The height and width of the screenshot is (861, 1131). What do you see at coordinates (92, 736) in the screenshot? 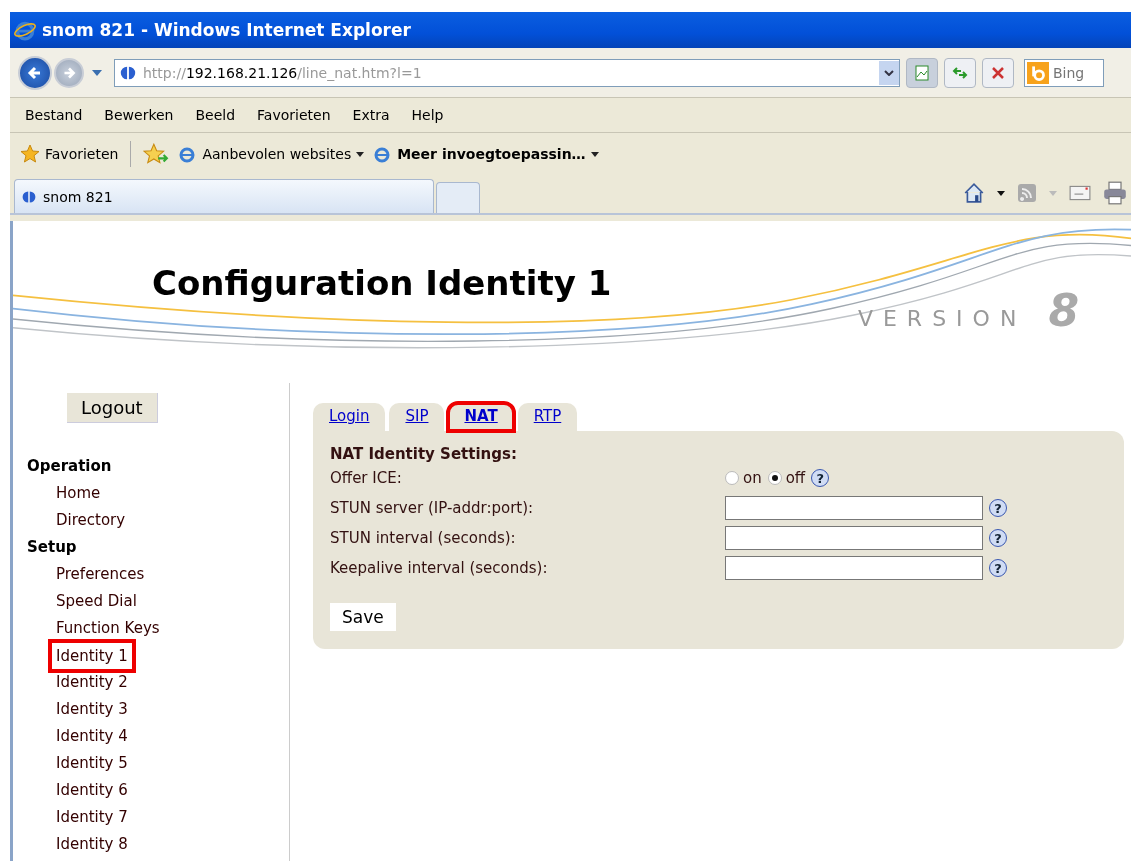
I see `sidebar-link: Identity 4` at bounding box center [92, 736].